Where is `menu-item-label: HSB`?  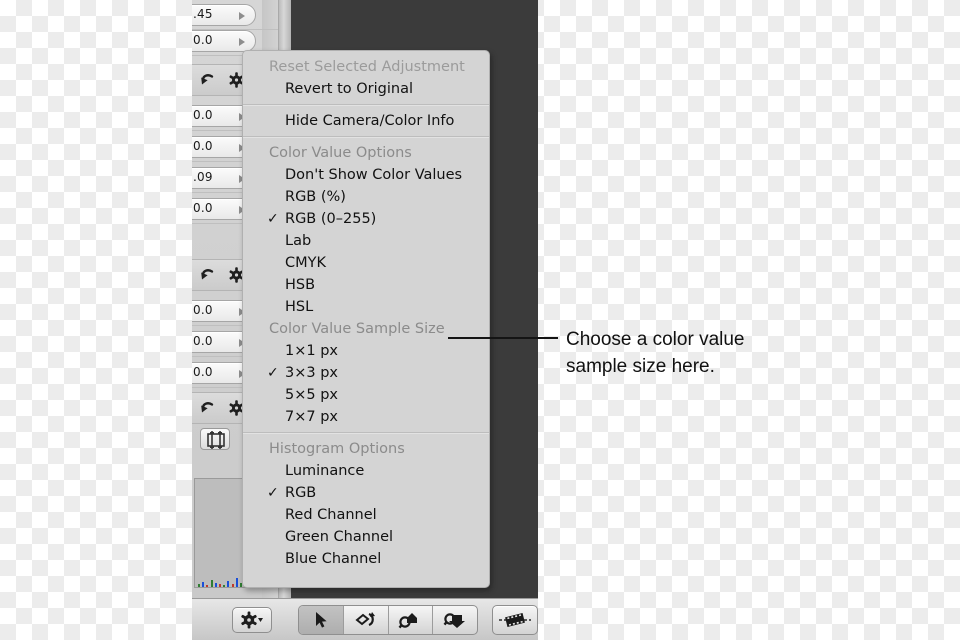 menu-item-label: HSB is located at coordinates (300, 285).